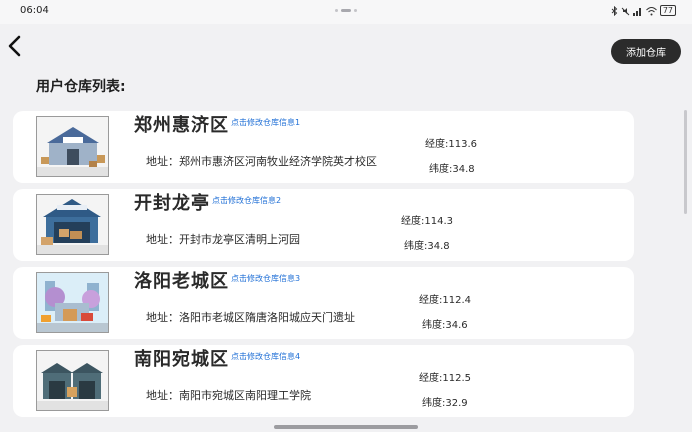 Image resolution: width=692 pixels, height=432 pixels. Describe the element at coordinates (246, 200) in the screenshot. I see `edit-warehouse-link: 点击修改仓库信息2` at that location.